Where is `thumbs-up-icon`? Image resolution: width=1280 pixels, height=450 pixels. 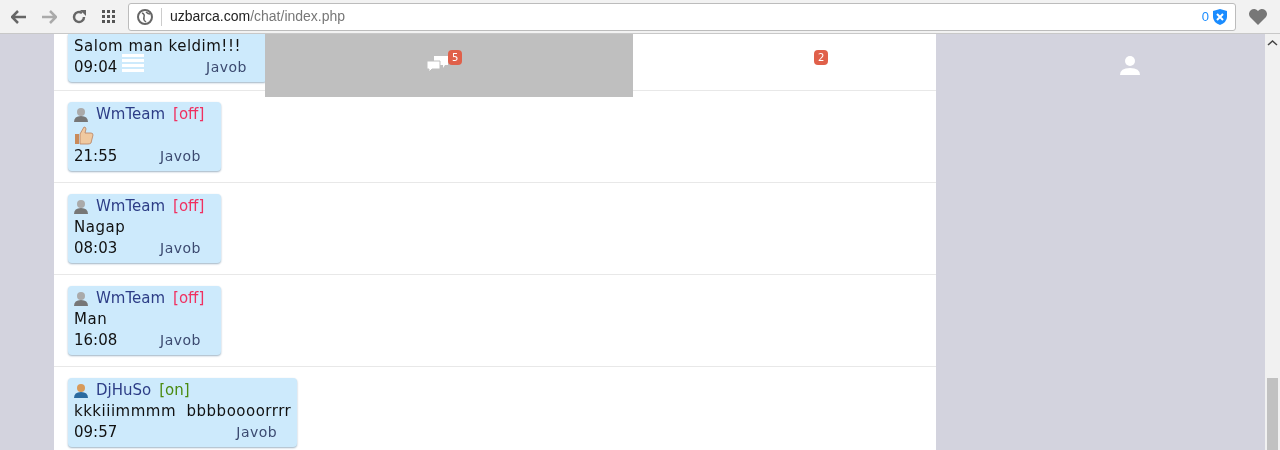 thumbs-up-icon is located at coordinates (84, 135).